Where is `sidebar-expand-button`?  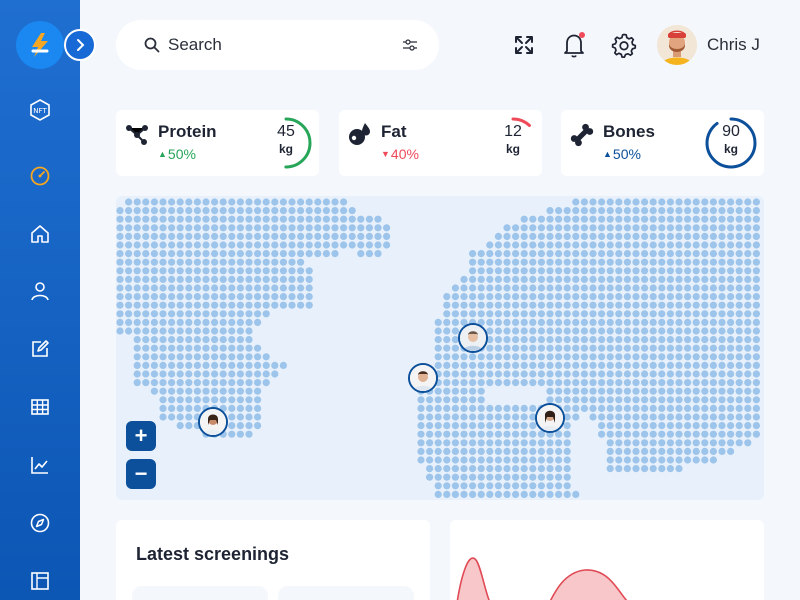 sidebar-expand-button is located at coordinates (80, 45).